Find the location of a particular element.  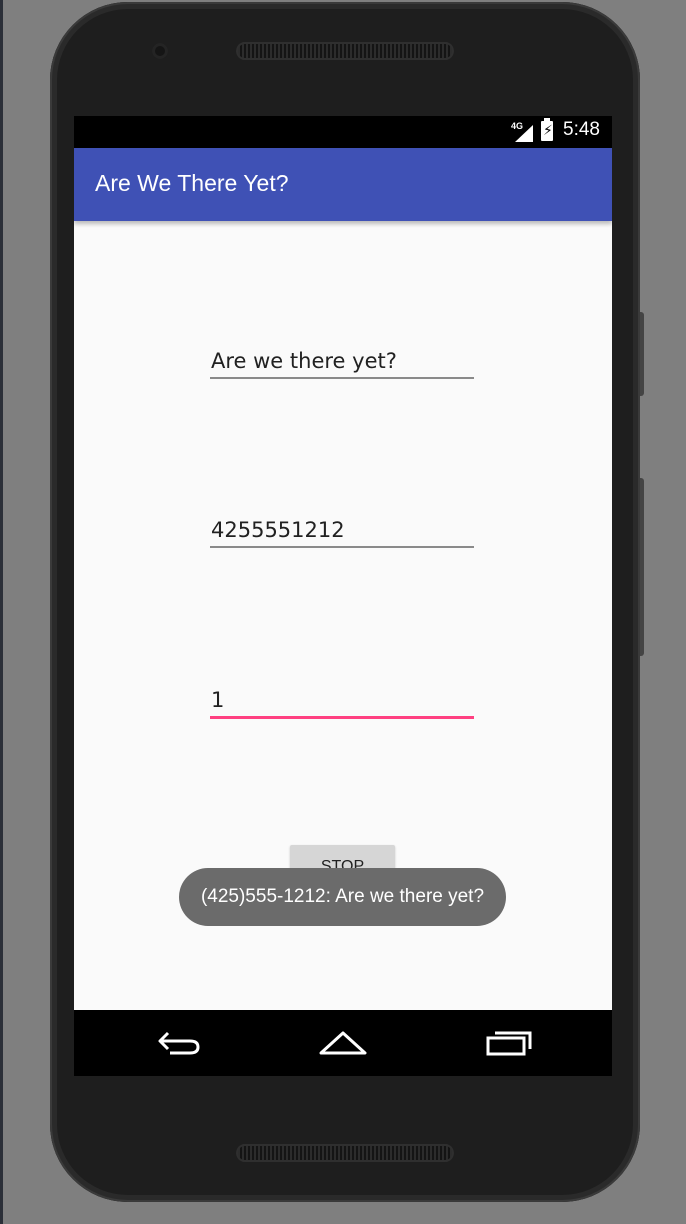

front-camera is located at coordinates (160, 51).